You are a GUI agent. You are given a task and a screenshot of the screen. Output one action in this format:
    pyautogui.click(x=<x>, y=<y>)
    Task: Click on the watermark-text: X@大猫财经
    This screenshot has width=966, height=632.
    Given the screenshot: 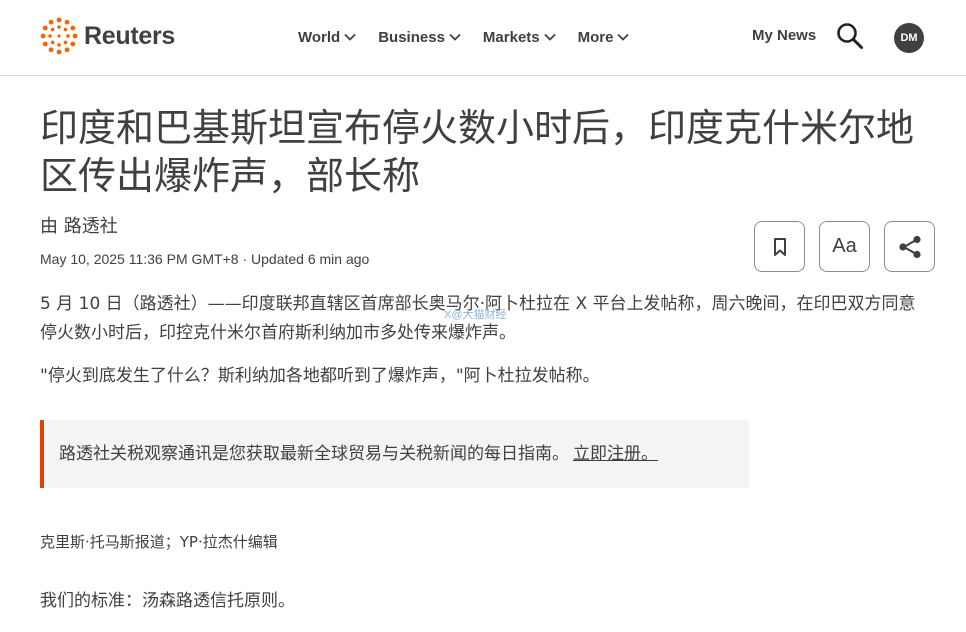 What is the action you would take?
    pyautogui.click(x=475, y=315)
    